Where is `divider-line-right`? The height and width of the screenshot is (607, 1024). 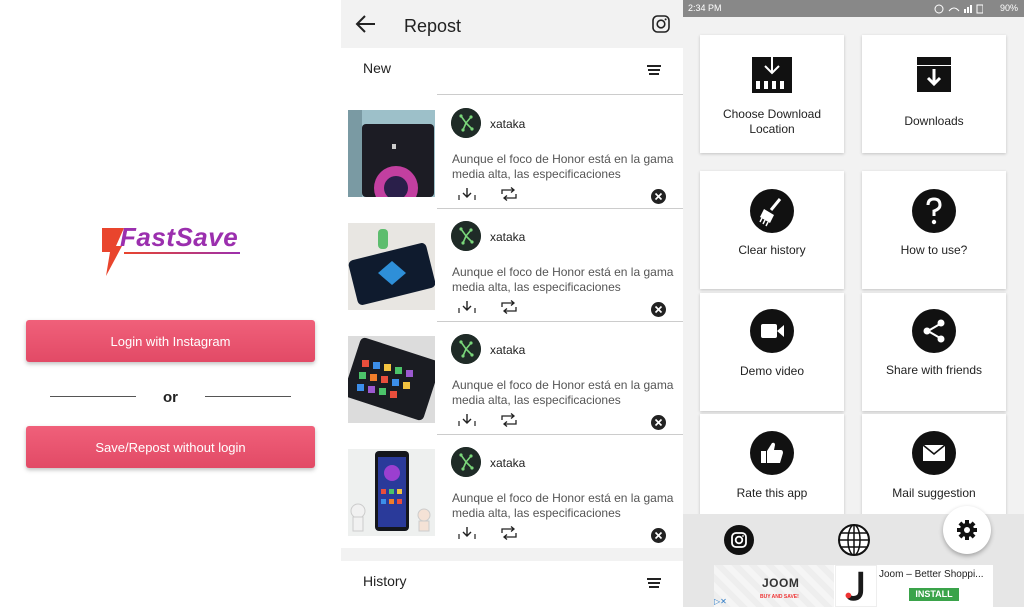 divider-line-right is located at coordinates (248, 396).